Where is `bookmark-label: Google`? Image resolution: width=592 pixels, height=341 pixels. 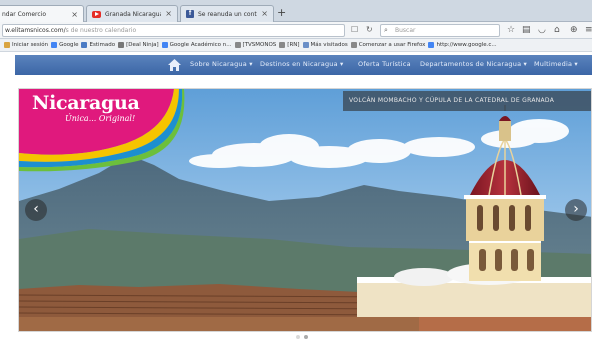 bookmark-label: Google is located at coordinates (69, 45).